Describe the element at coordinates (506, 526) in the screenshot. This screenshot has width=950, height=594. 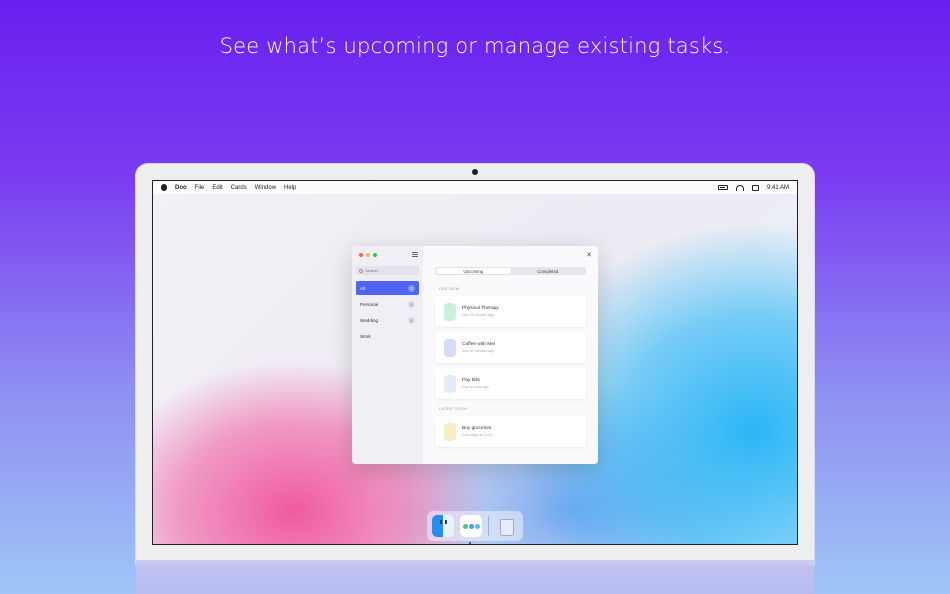
I see `trash-icon` at that location.